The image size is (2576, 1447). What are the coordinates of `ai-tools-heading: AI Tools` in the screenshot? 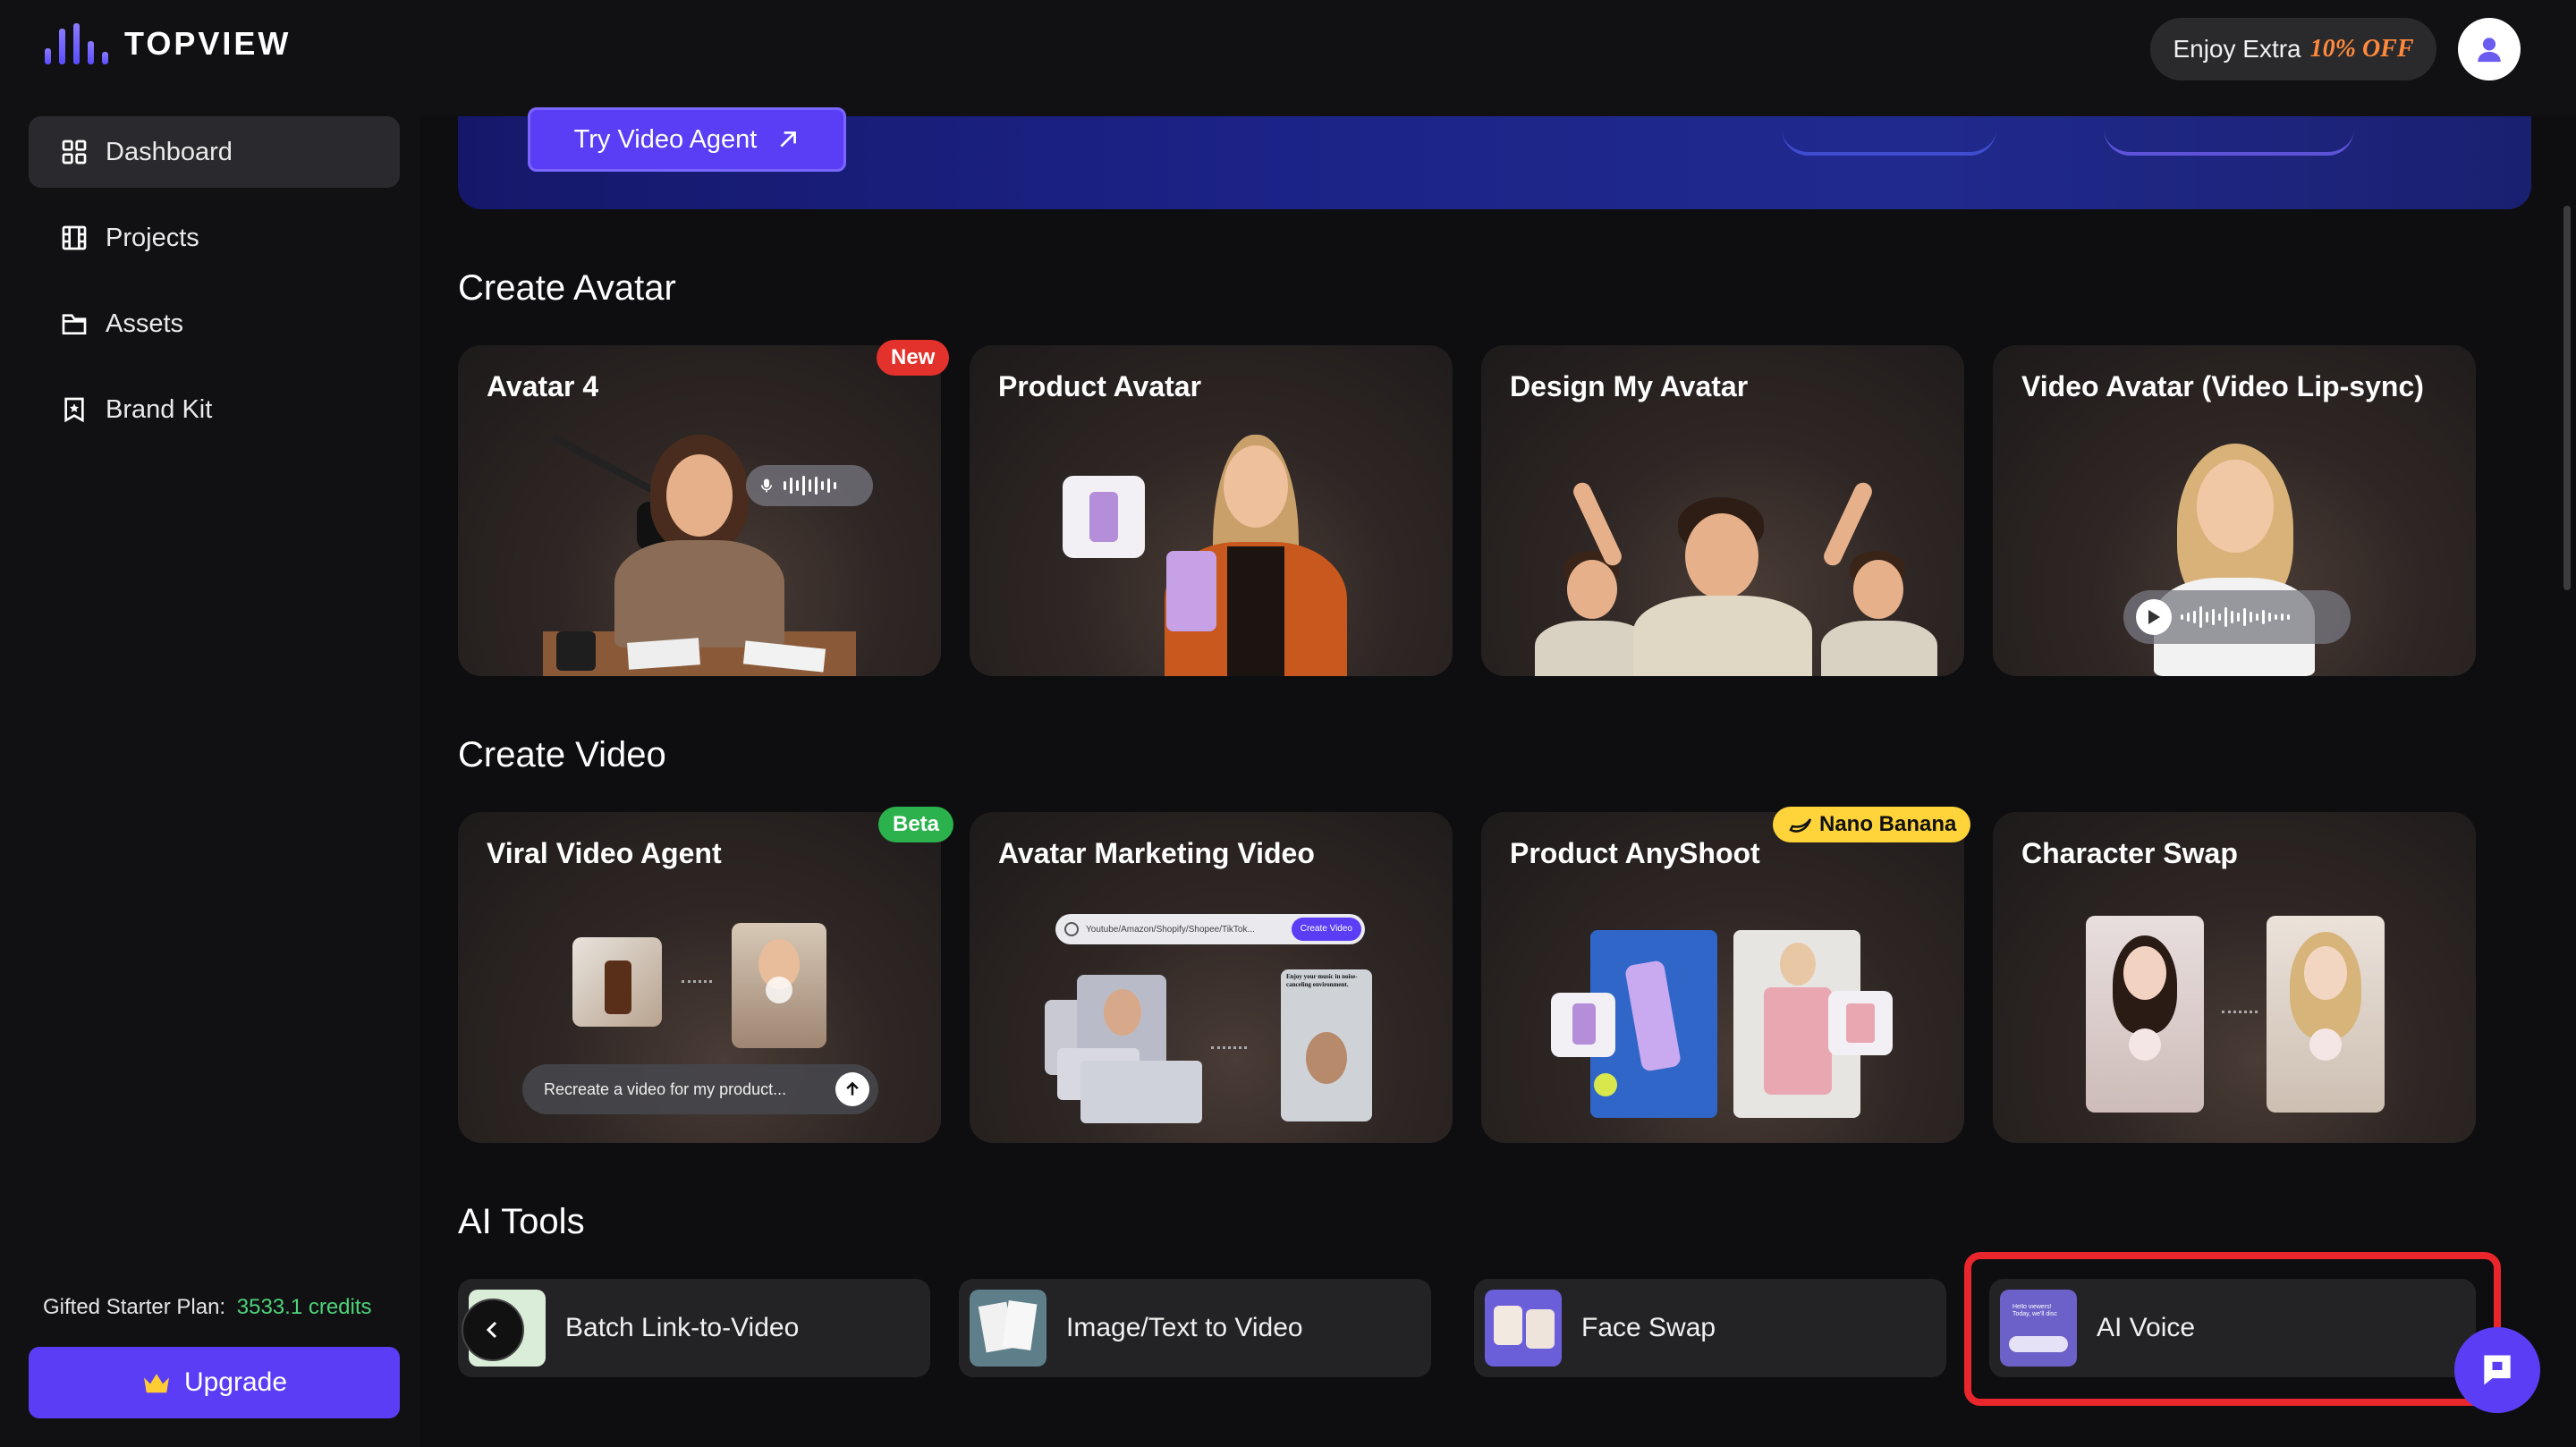 It's located at (521, 1221).